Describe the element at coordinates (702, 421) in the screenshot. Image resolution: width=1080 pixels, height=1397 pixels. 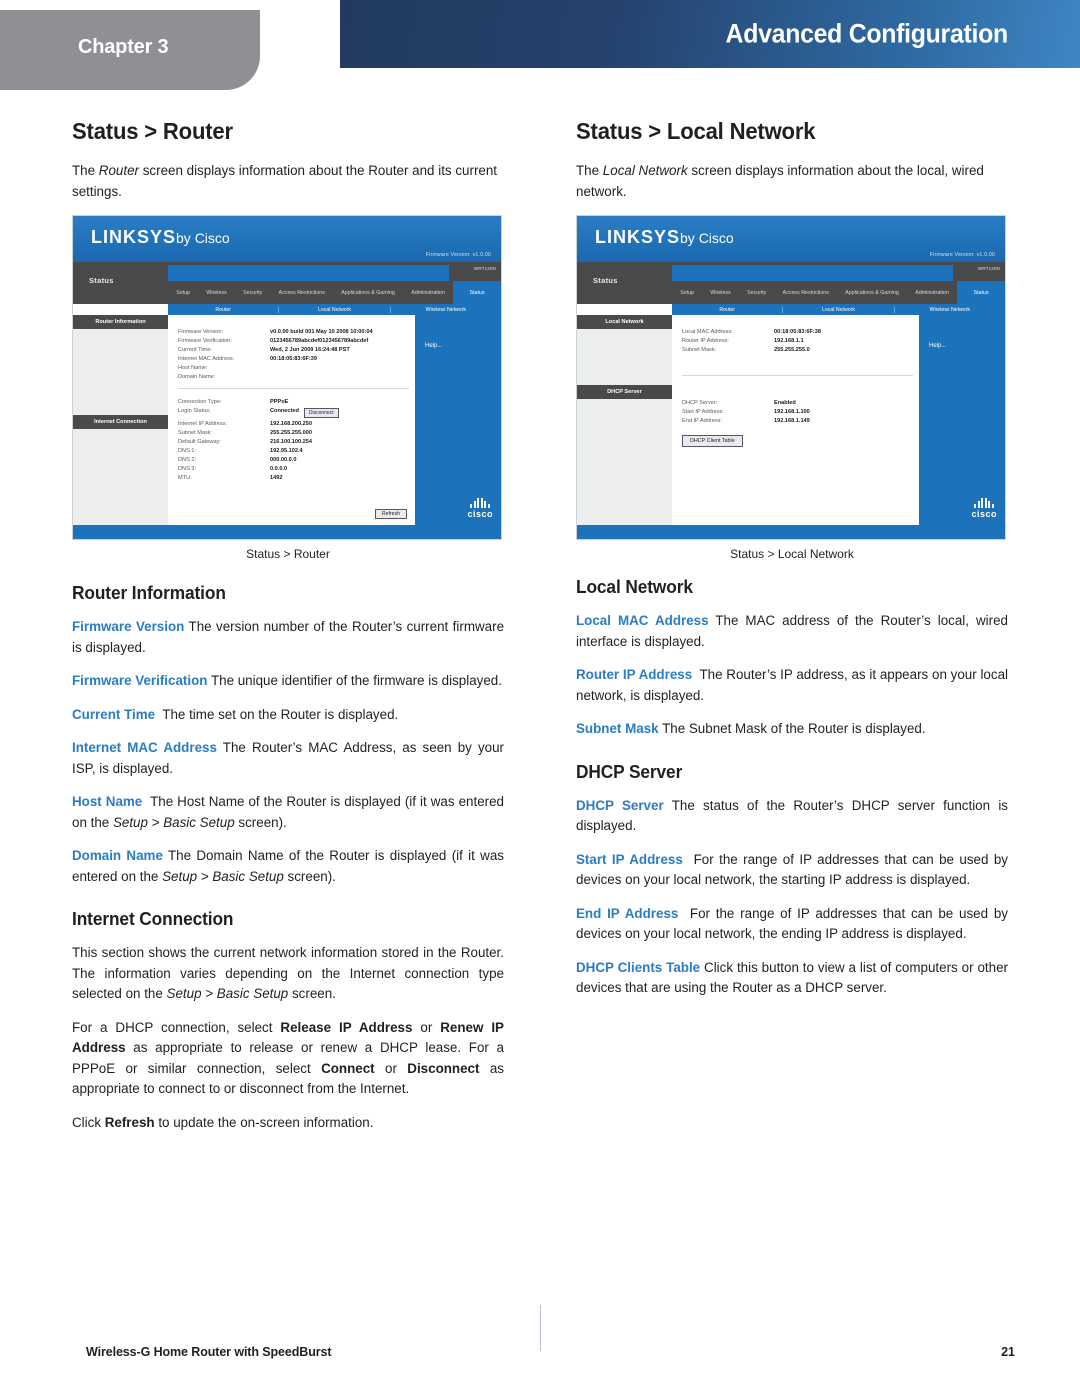
I see `field-key: End IP Address:` at that location.